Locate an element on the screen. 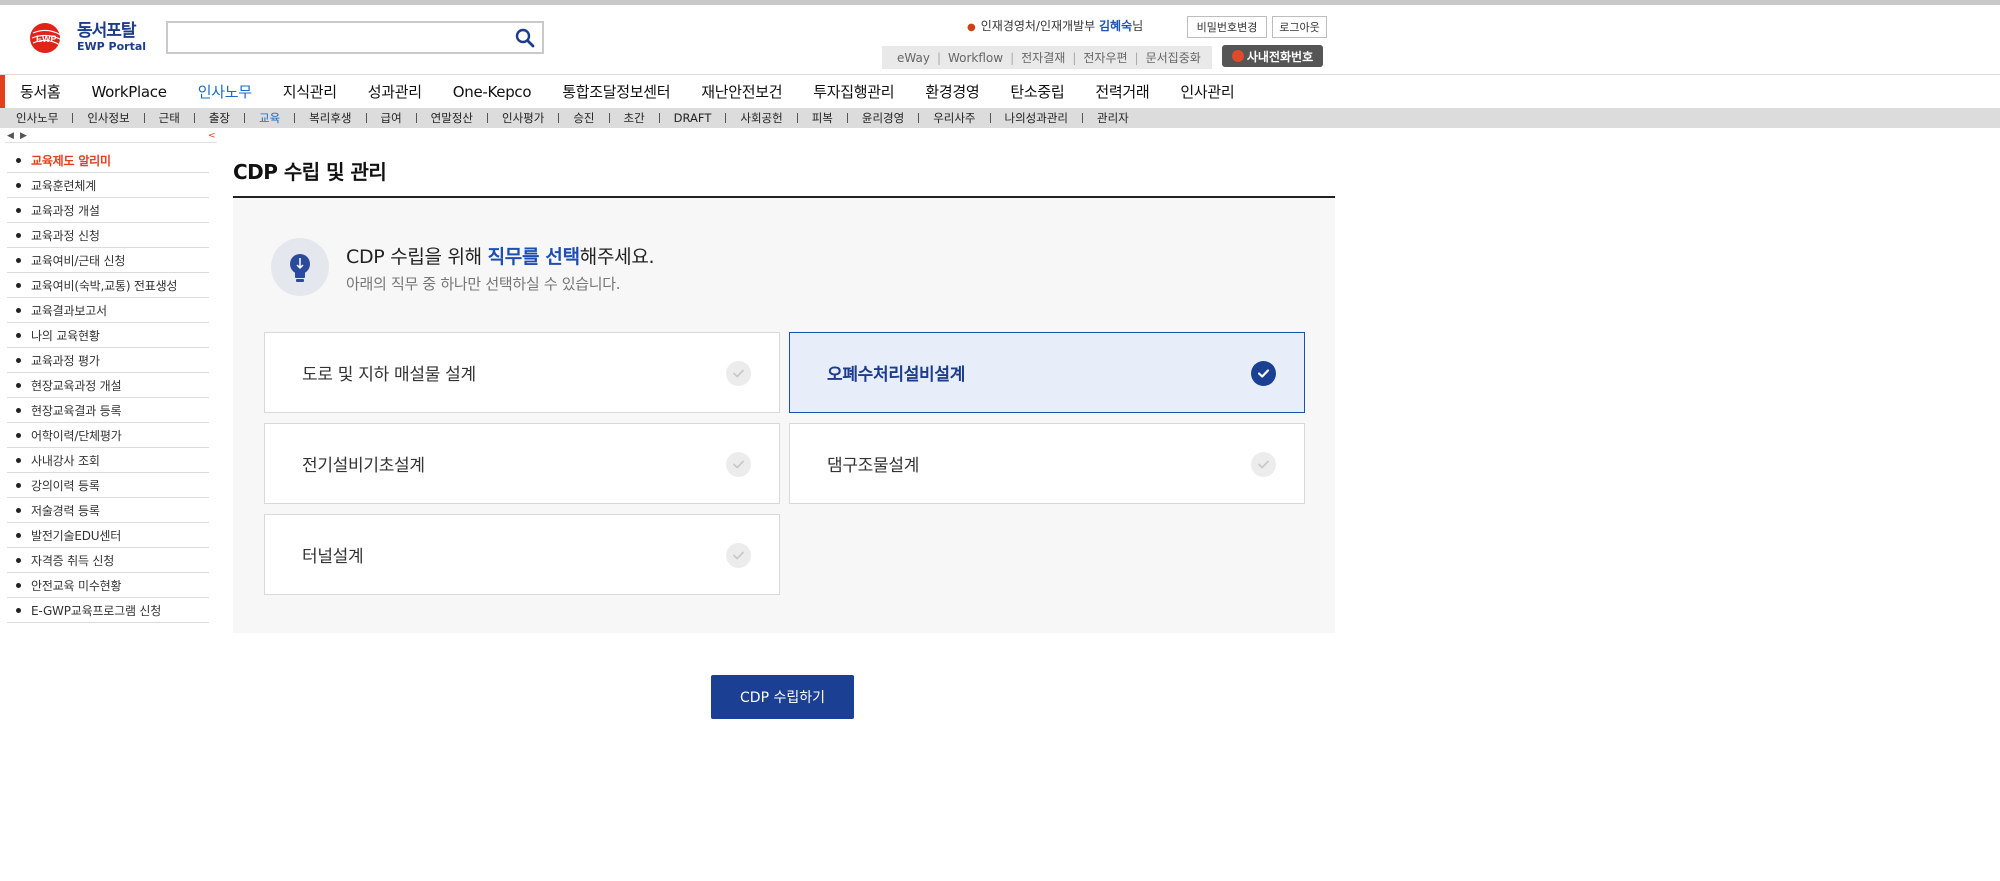 The image size is (2000, 881). quick-link-docs: 문서집중화 is located at coordinates (1173, 57).